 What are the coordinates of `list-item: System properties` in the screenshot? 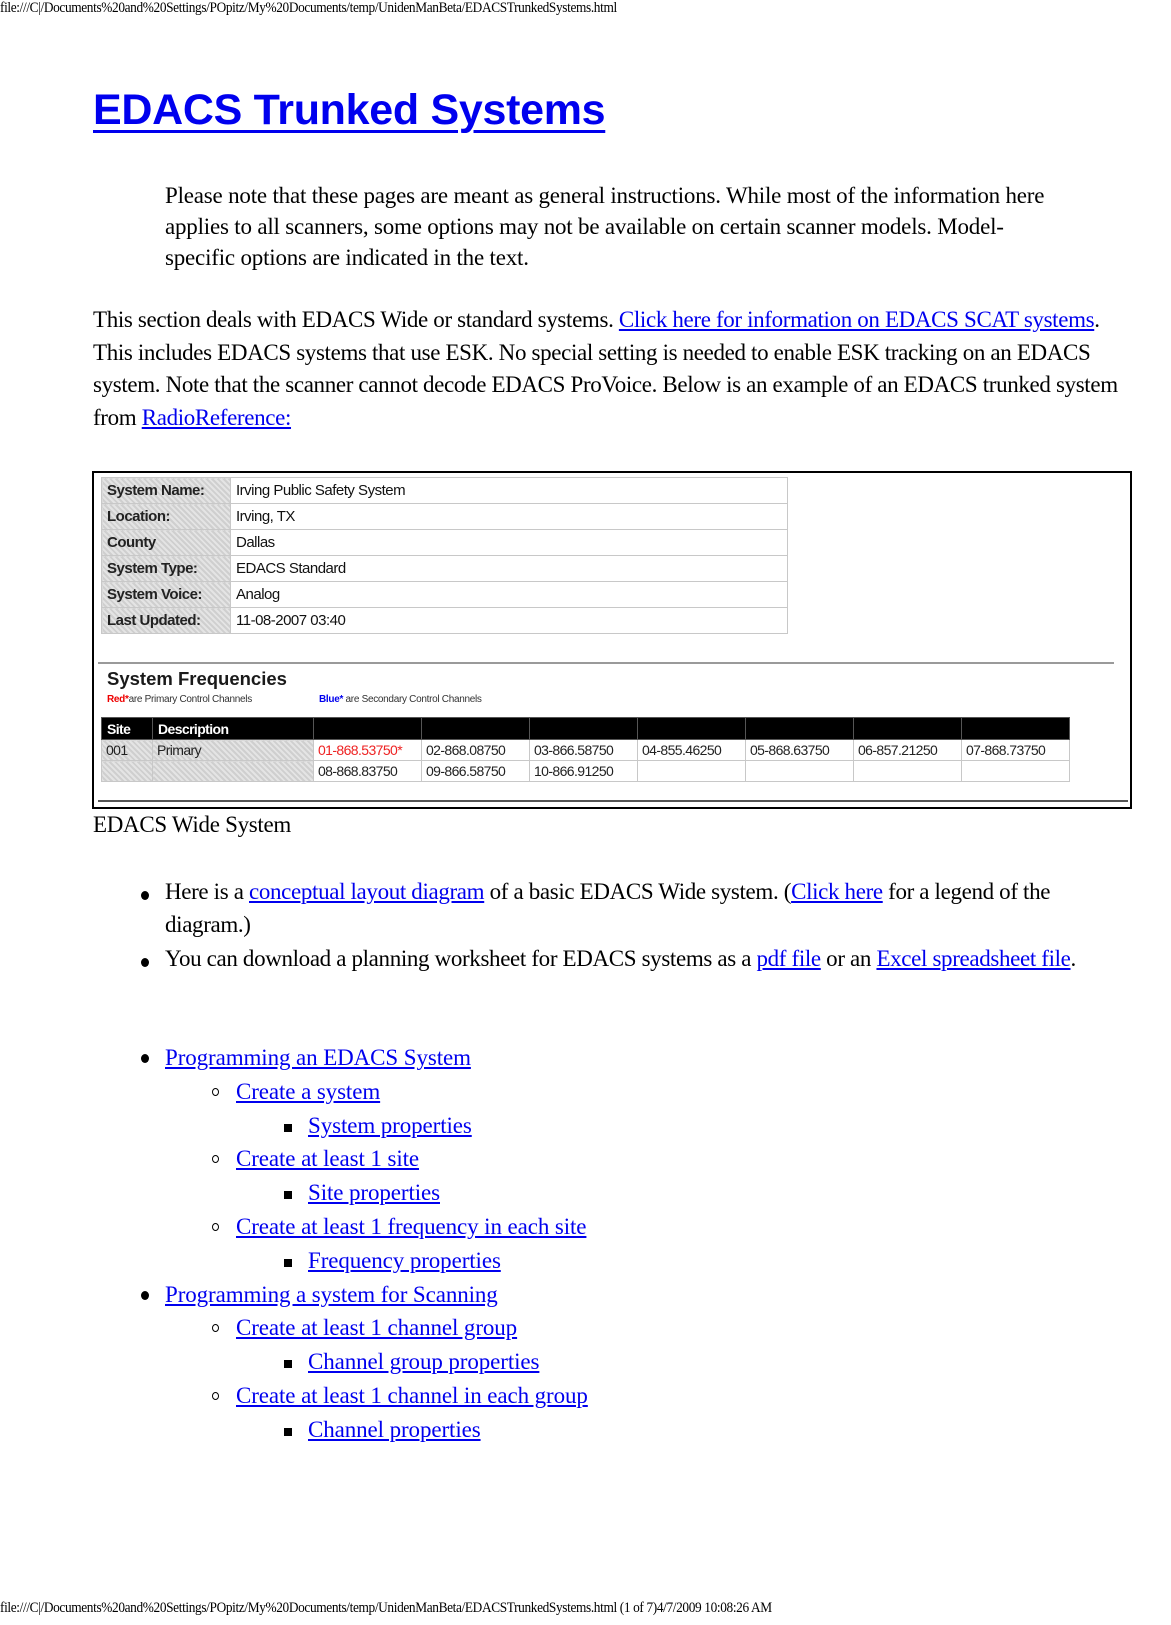 It's located at (340, 1126).